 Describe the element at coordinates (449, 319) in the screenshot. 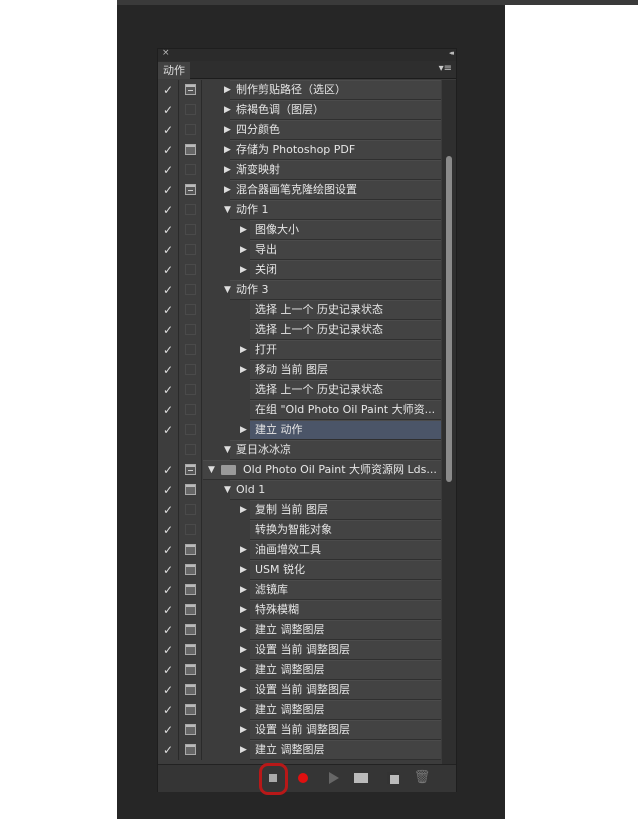

I see `scrollbar-thumb` at that location.